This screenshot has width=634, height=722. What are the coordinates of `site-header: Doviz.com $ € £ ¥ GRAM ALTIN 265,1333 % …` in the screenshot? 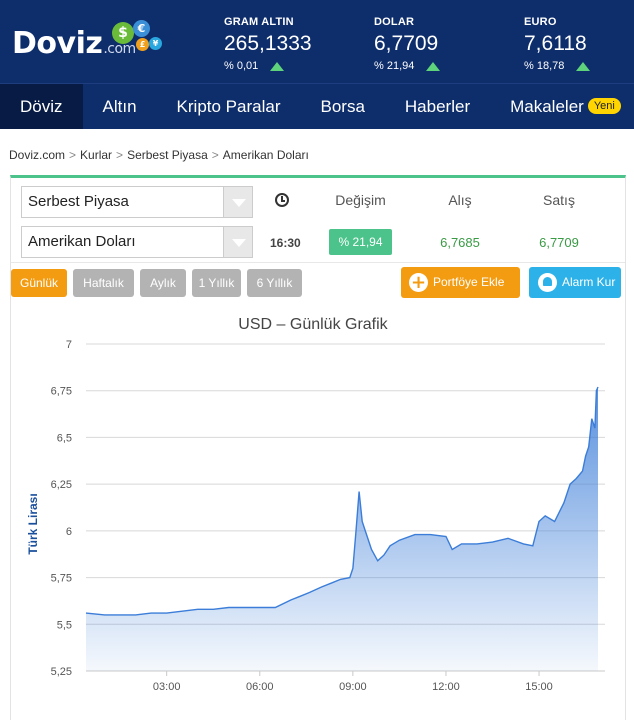 It's located at (317, 41).